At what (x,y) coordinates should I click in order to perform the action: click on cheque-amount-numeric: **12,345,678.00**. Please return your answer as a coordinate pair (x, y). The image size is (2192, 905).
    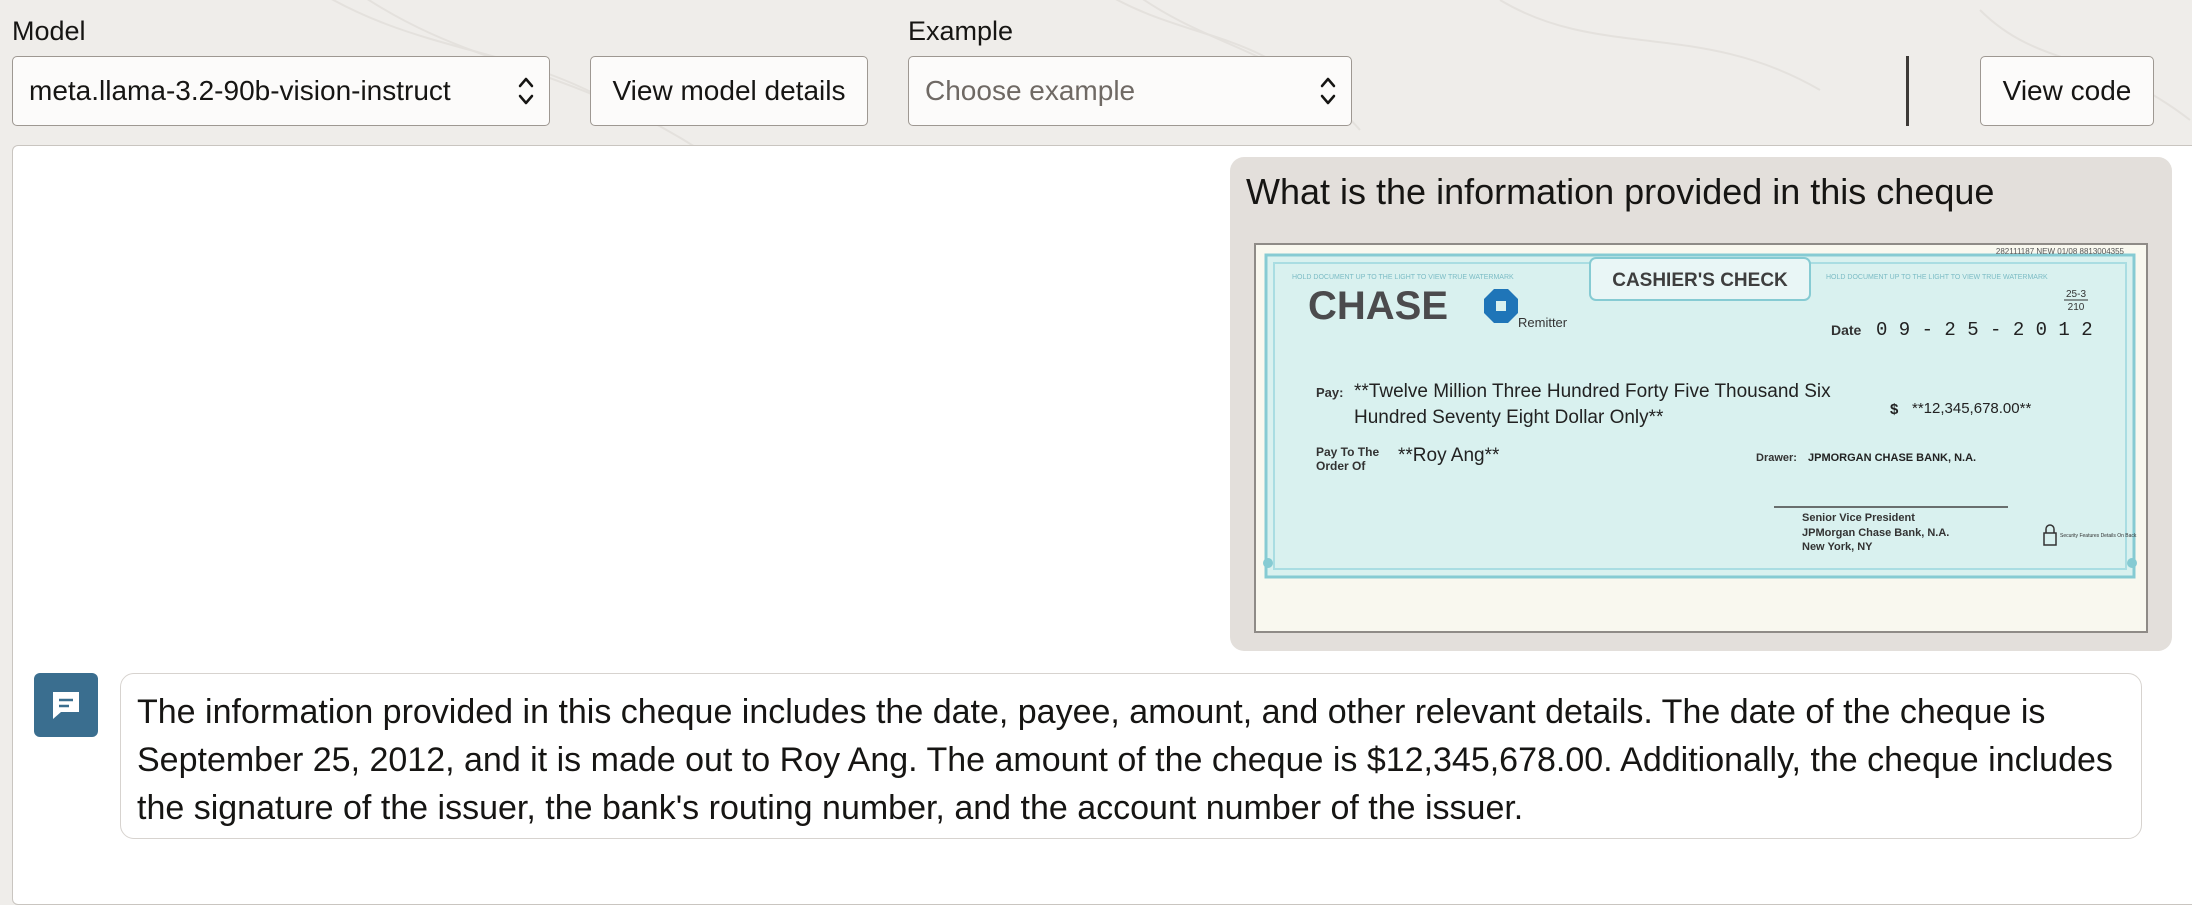
    Looking at the image, I should click on (1971, 408).